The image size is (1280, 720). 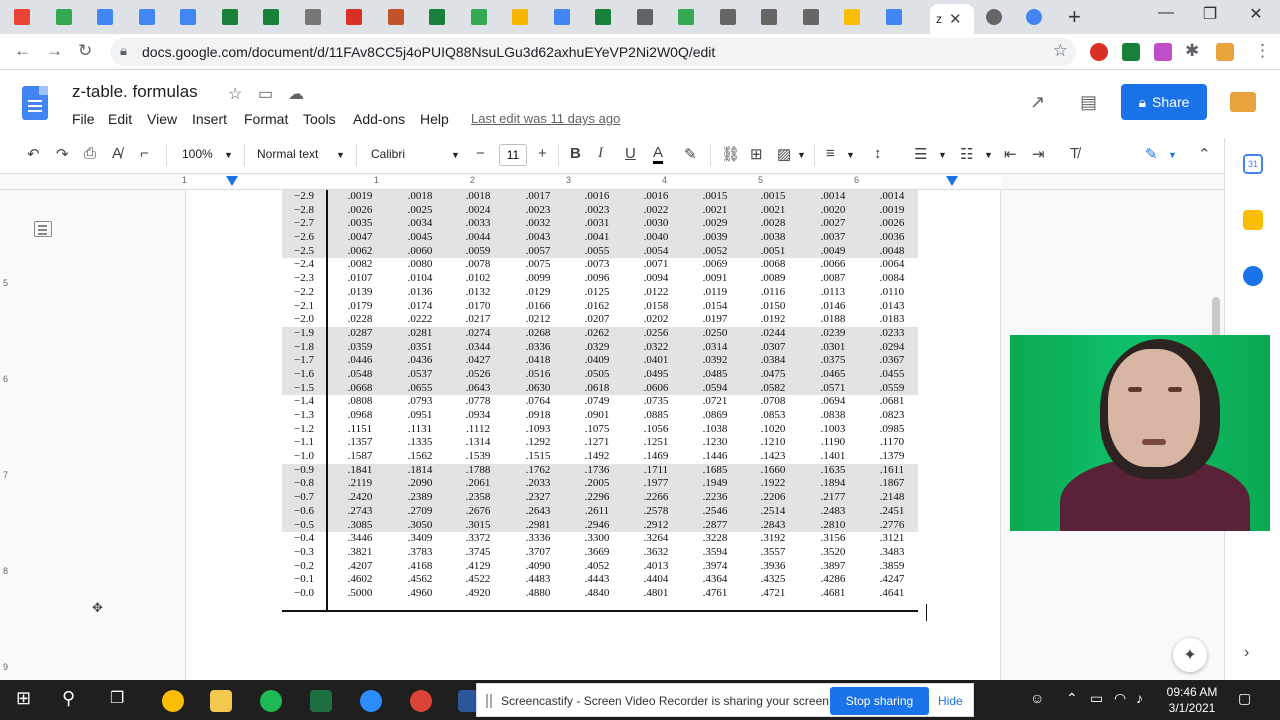 I want to click on highlight-icon: ✎, so click(x=690, y=154).